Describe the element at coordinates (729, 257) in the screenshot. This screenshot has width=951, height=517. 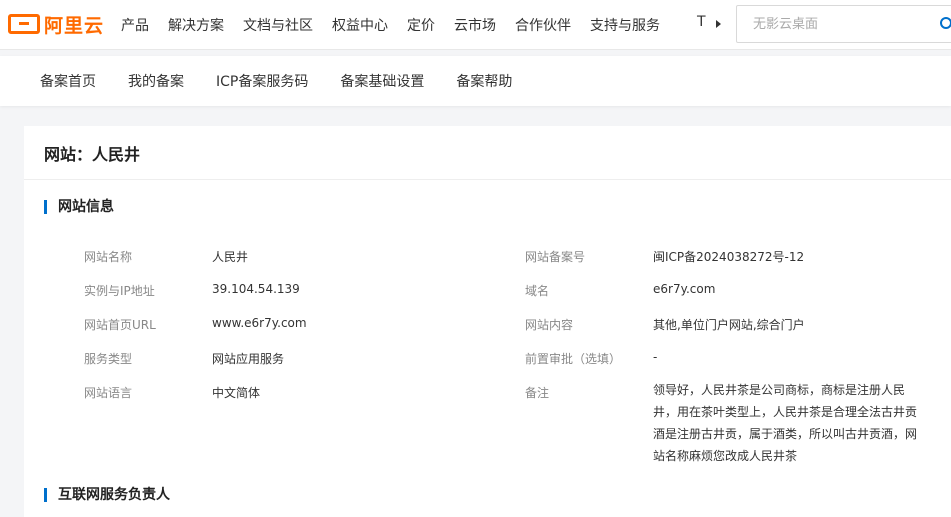
I see `value-filing-number: 闽ICP备2024038272号-12` at that location.